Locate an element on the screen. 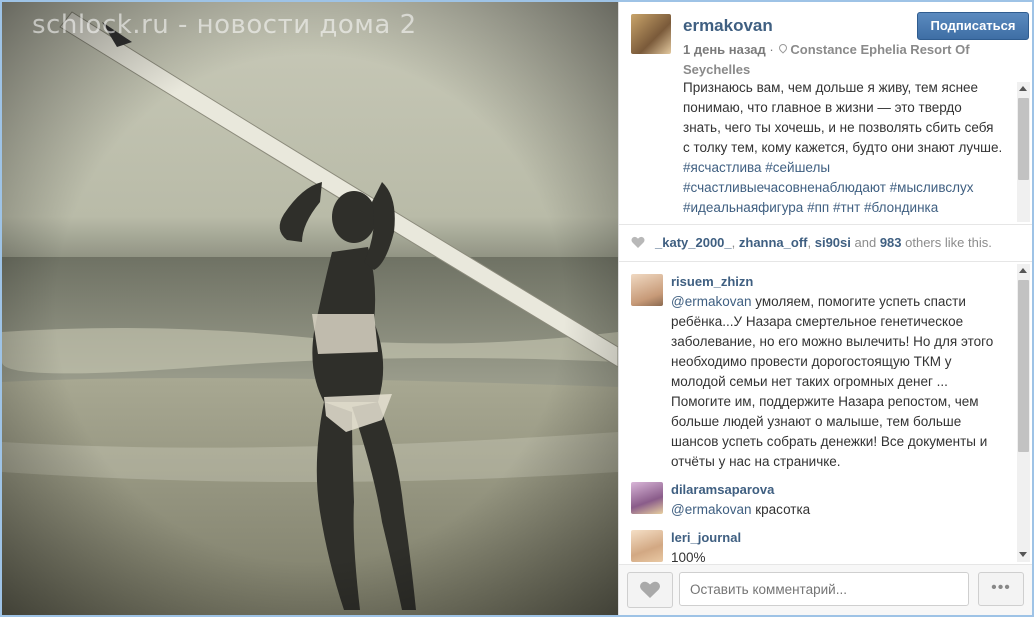 The height and width of the screenshot is (617, 1034). scroll-down-arrow-icon is located at coordinates (1023, 554).